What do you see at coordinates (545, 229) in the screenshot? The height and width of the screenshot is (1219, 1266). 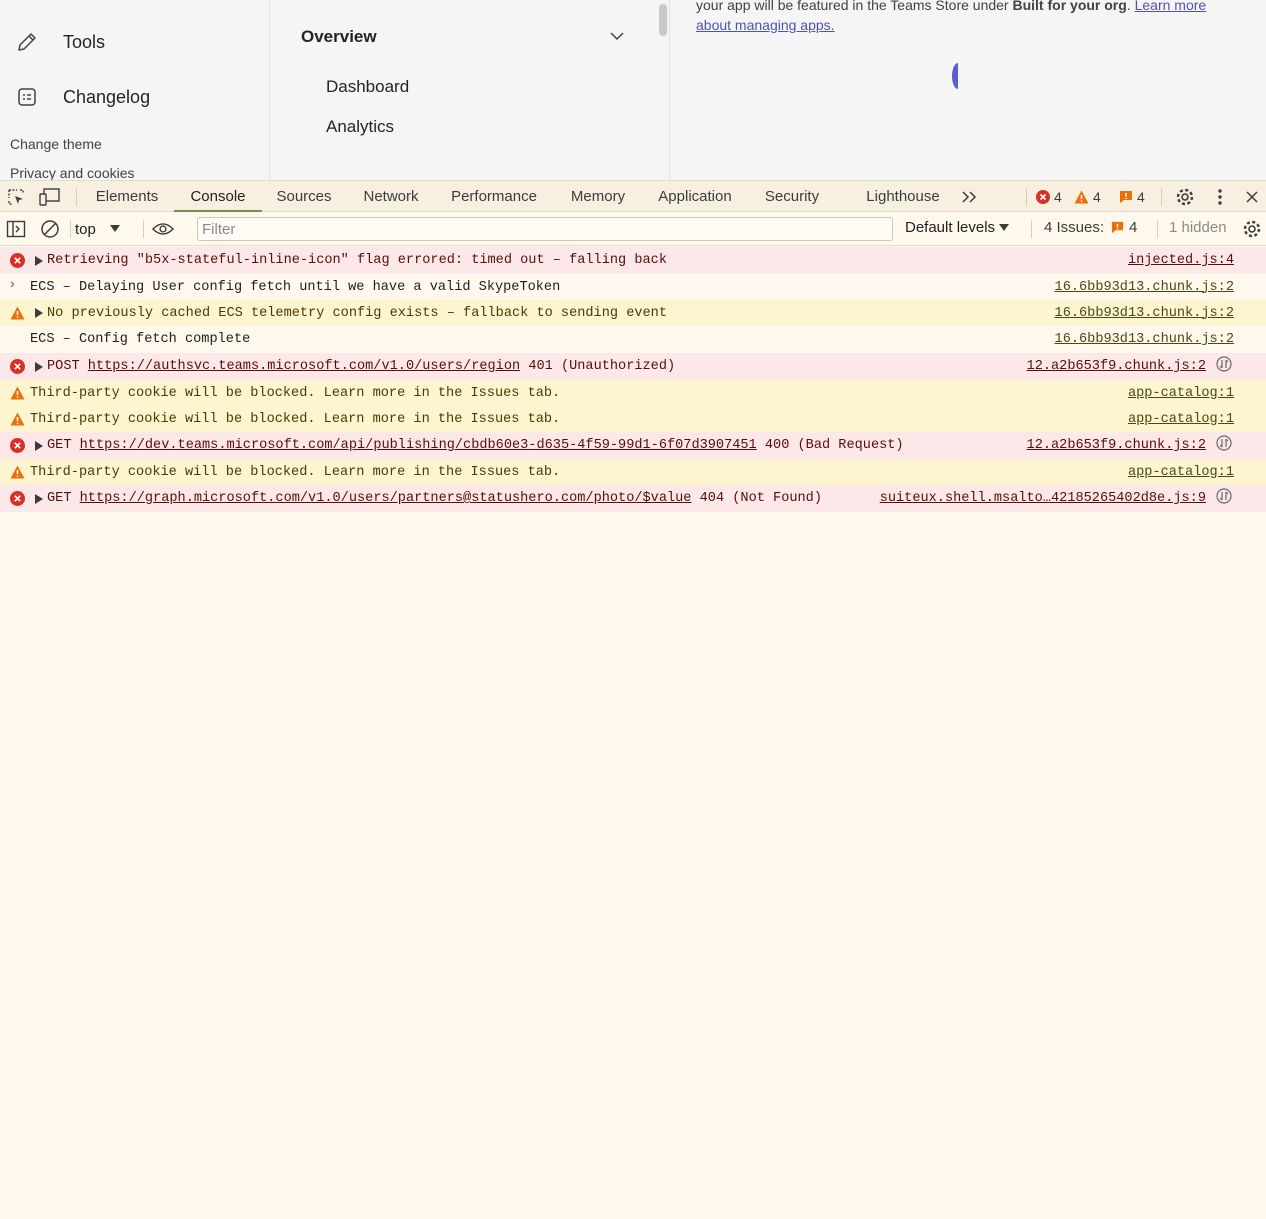 I see `filter-input` at bounding box center [545, 229].